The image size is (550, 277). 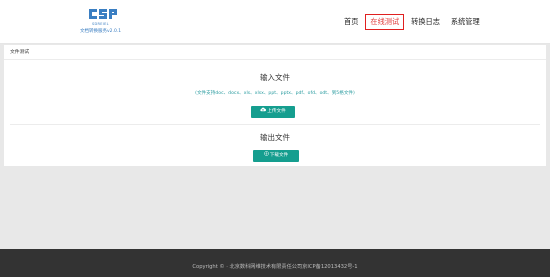 What do you see at coordinates (275, 59) in the screenshot?
I see `panel-divider` at bounding box center [275, 59].